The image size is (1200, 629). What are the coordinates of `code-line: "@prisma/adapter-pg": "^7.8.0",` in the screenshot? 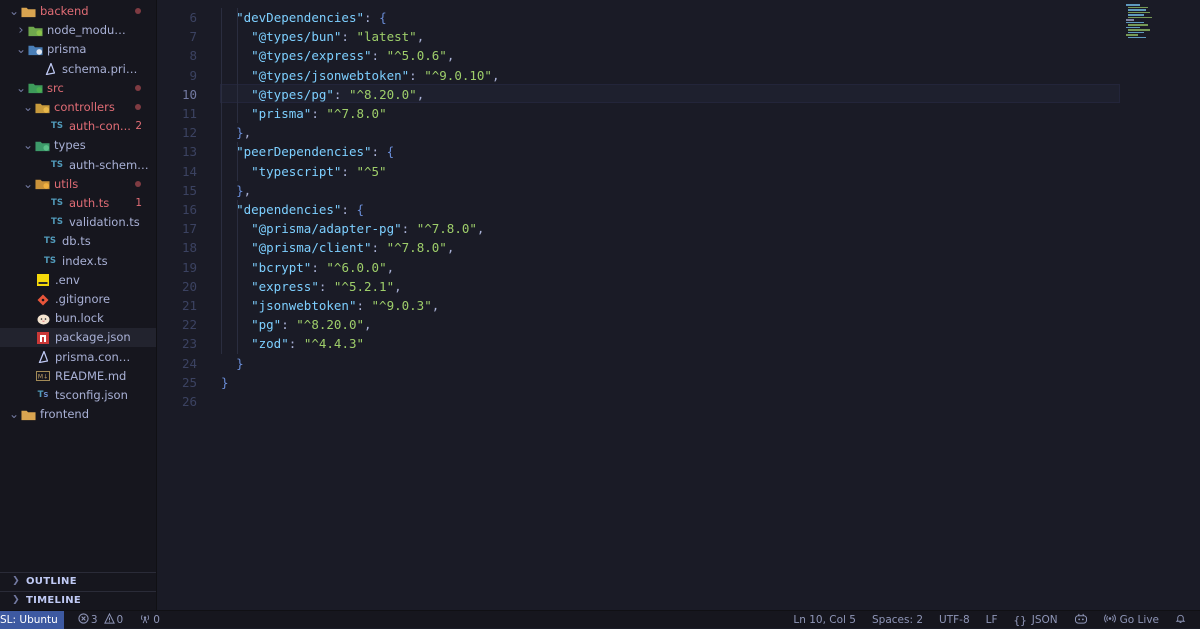 It's located at (352, 228).